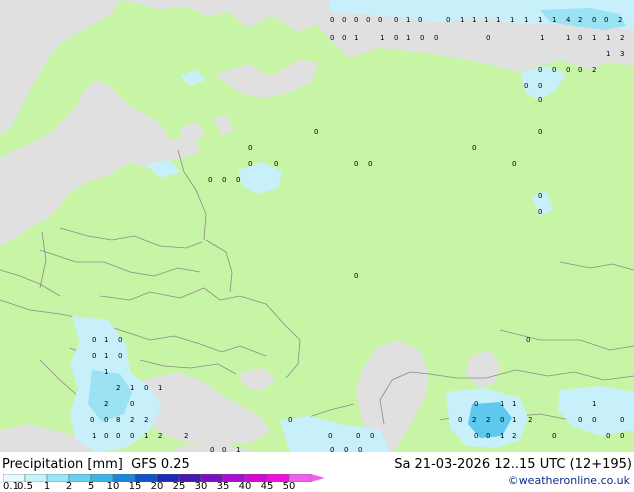 The image size is (634, 492). I want to click on scale-tick-label: 1, so click(47, 486).